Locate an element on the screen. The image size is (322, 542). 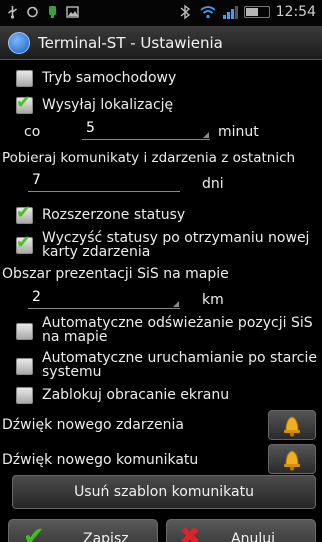
setting-send-location: ✔ Wysyłaj lokalizację is located at coordinates (161, 105).